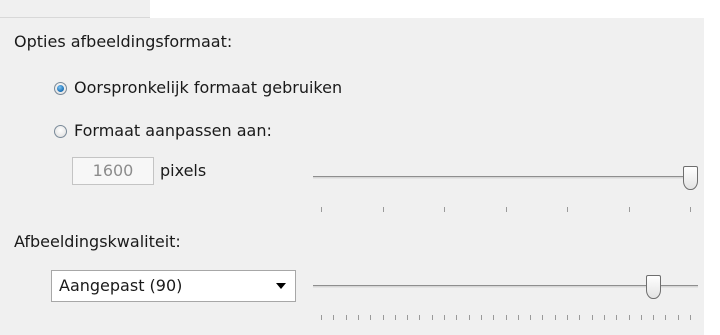 This screenshot has width=720, height=335. I want to click on image-size-slider-ticks, so click(360, 209).